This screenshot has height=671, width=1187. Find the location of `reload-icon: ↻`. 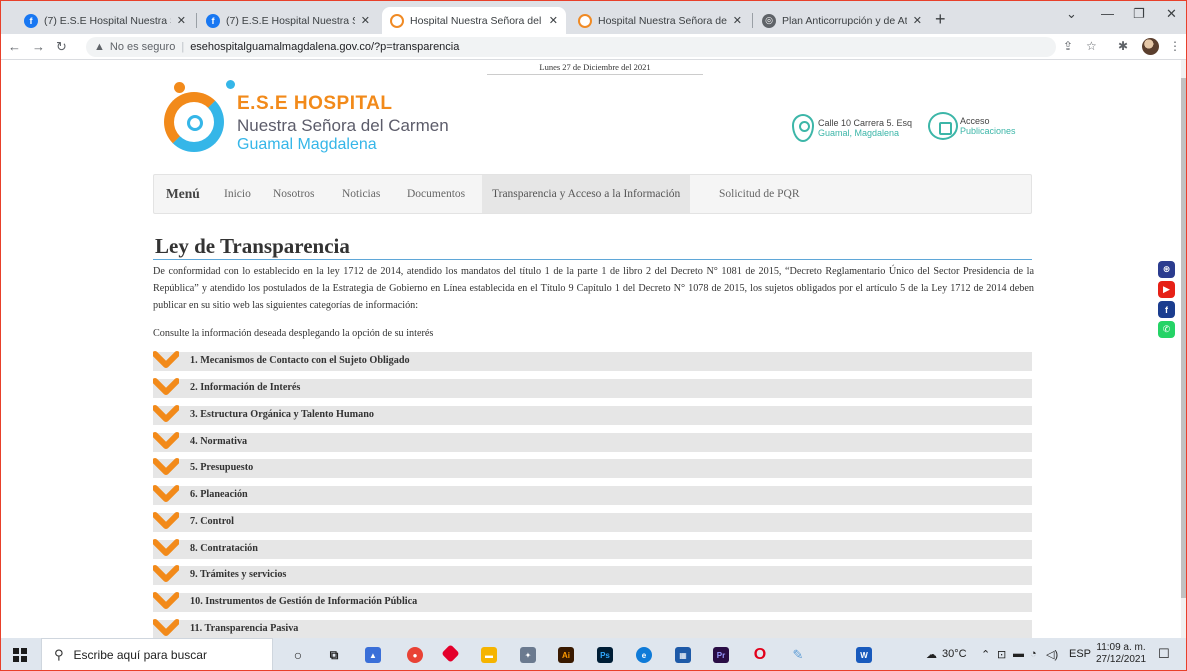

reload-icon: ↻ is located at coordinates (61, 47).